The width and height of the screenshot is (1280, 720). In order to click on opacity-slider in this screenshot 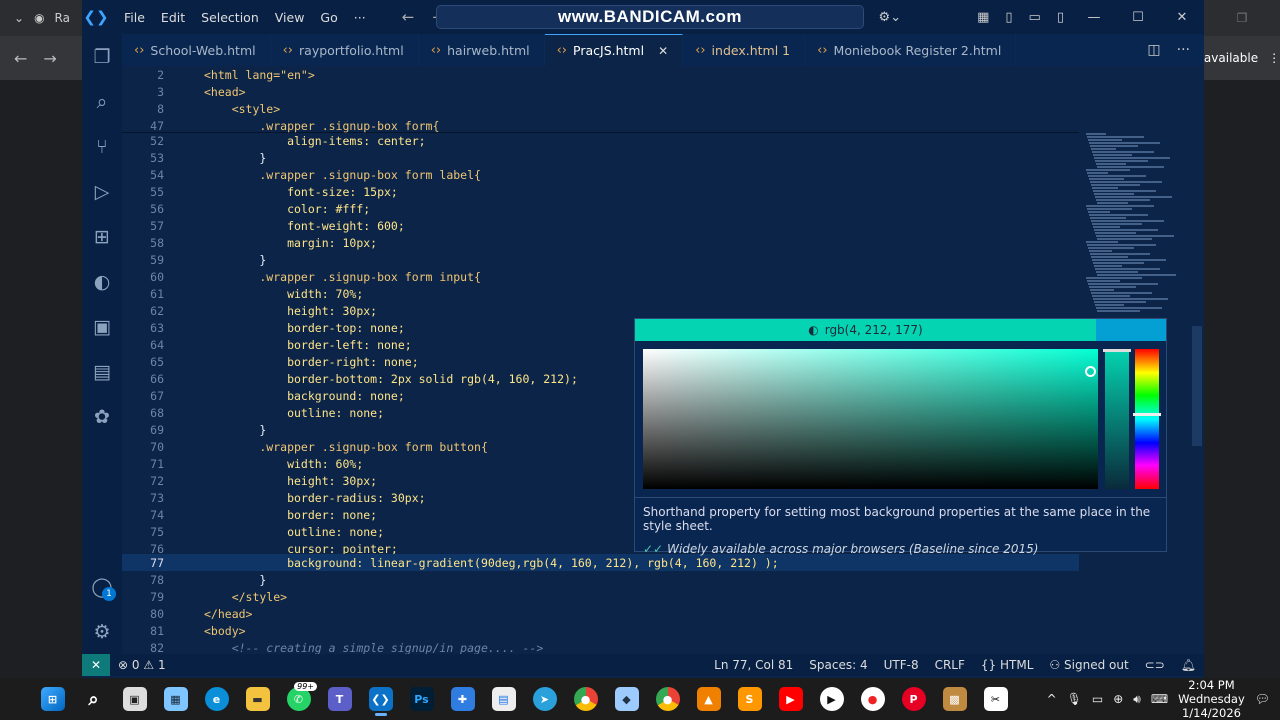, I will do `click(1117, 419)`.